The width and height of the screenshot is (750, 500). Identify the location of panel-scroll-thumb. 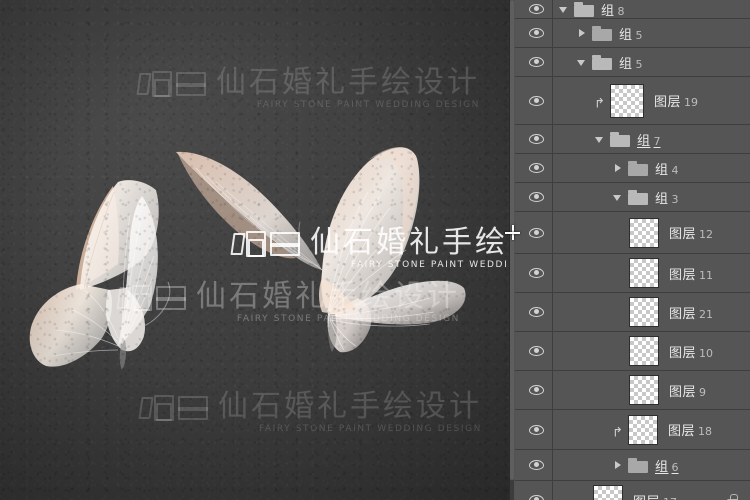
(512, 240).